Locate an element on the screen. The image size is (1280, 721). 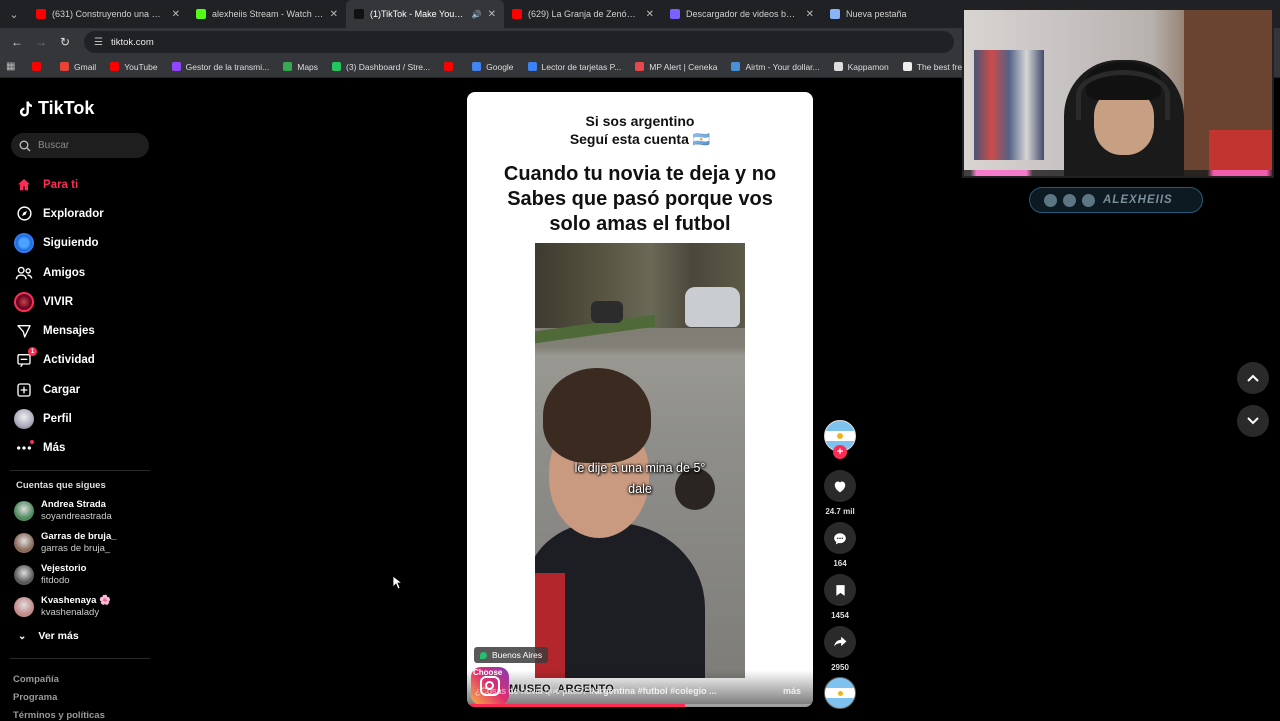
bookmark-item: Kappamon is located at coordinates (861, 67).